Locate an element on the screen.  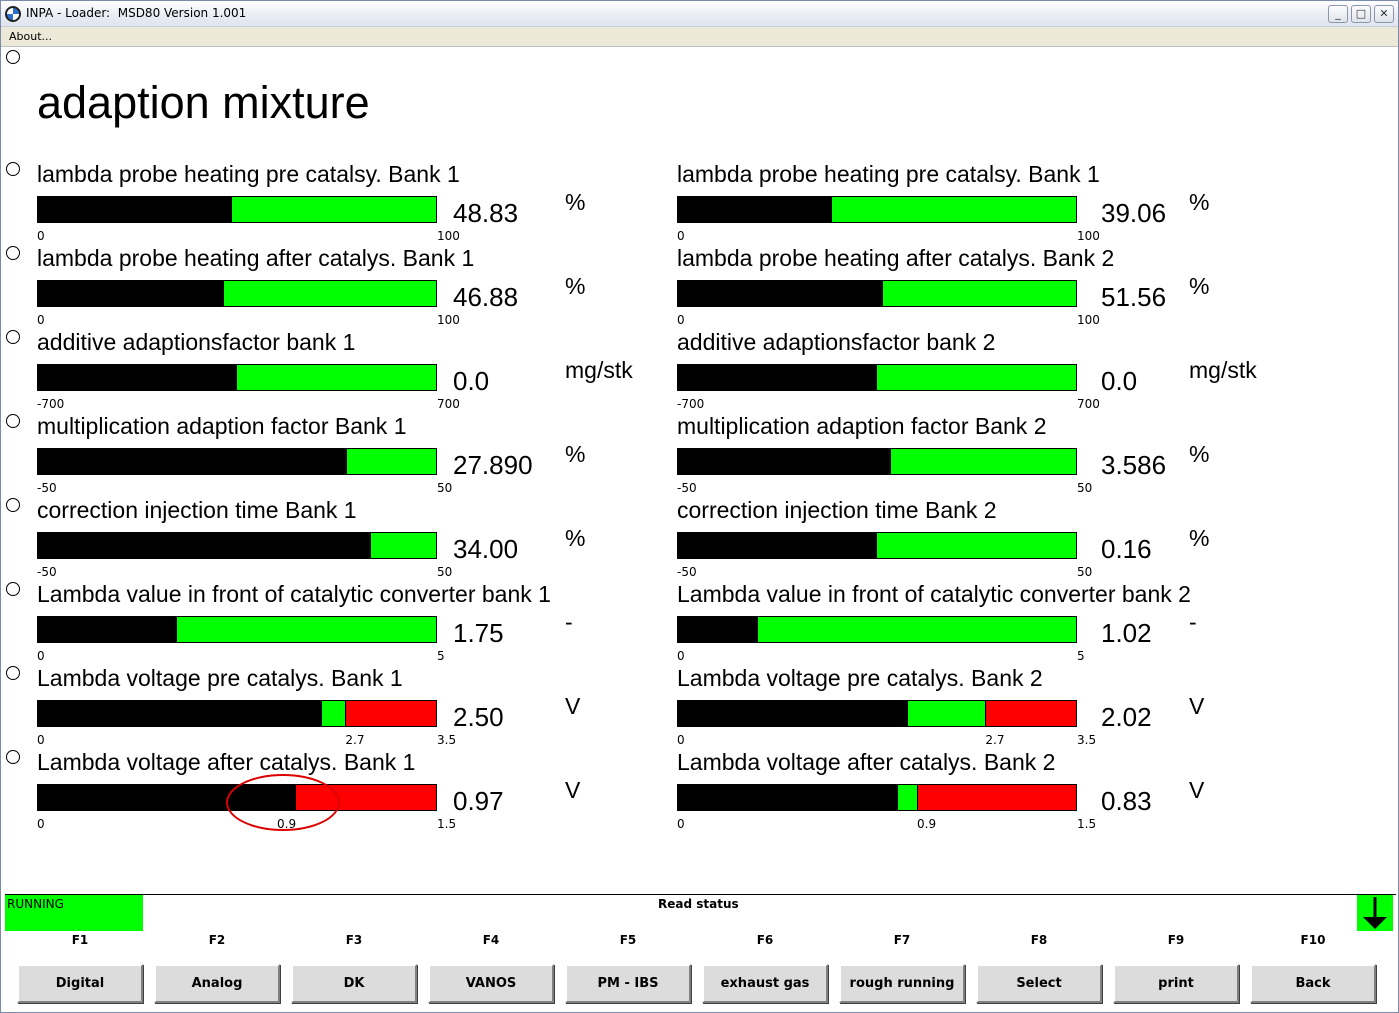
measurement-label: additive adaptionsfactor bank 2 is located at coordinates (836, 342).